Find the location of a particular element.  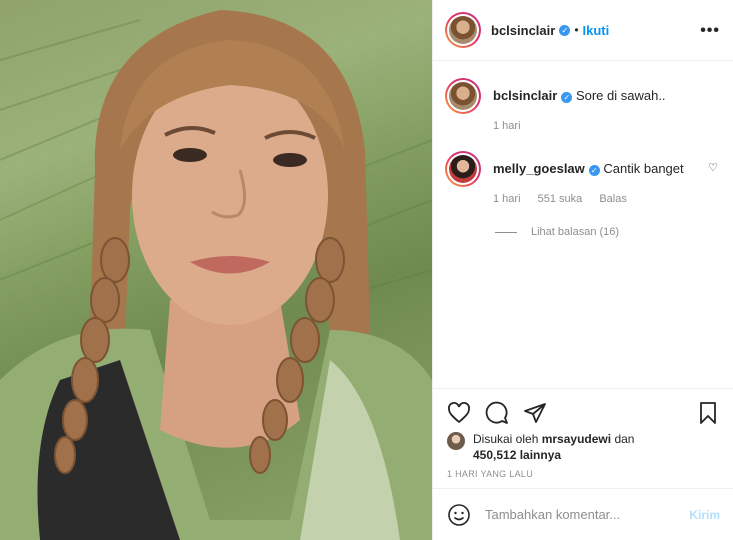

post-header: bclsinclair ✓ • Ikuti ••• is located at coordinates (583, 30).